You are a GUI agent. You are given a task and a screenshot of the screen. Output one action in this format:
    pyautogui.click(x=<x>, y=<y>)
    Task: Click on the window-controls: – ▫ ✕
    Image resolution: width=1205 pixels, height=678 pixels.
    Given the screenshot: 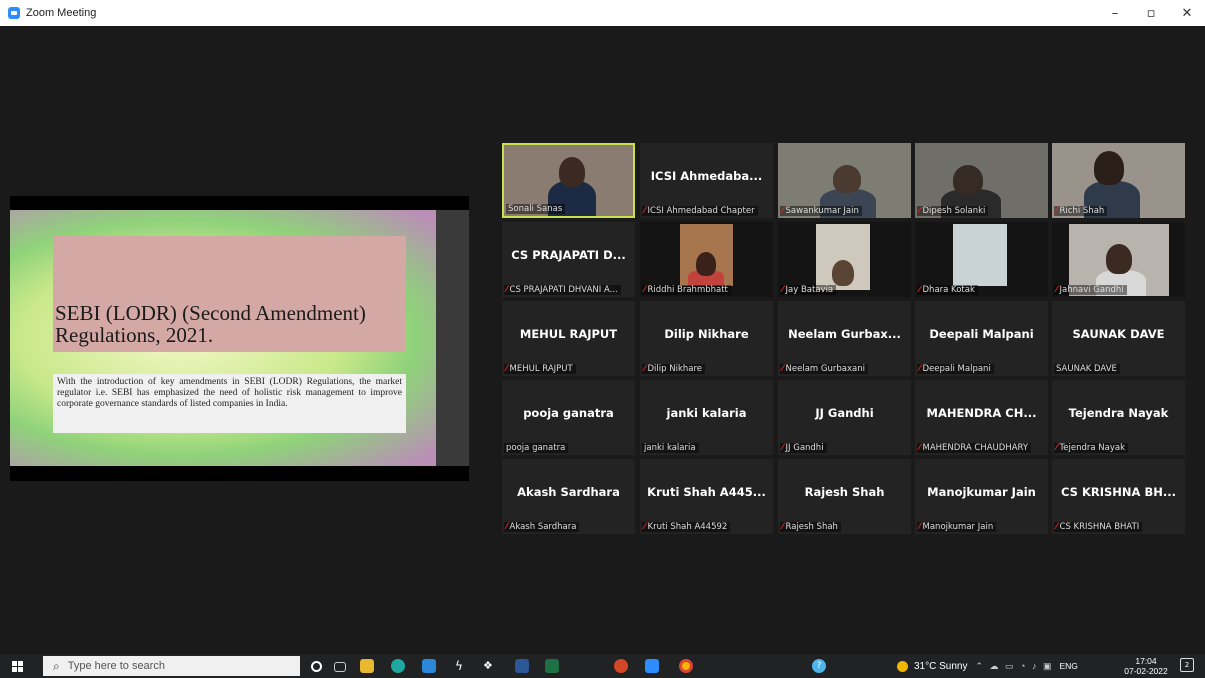 What is the action you would take?
    pyautogui.click(x=1151, y=13)
    